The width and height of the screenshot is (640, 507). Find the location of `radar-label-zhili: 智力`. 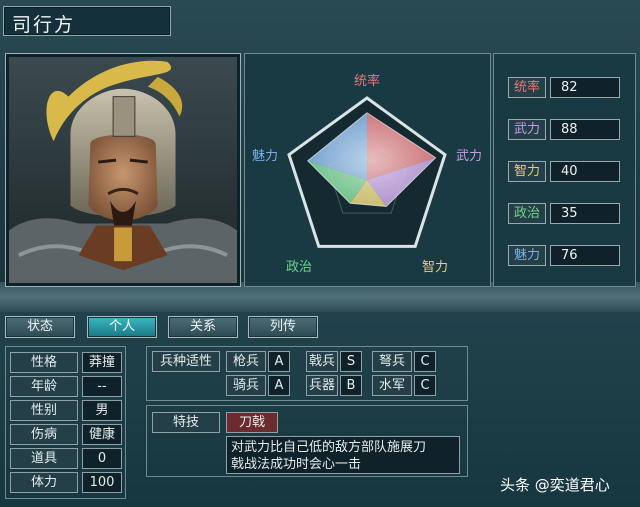

radar-label-zhili: 智力 is located at coordinates (435, 267).